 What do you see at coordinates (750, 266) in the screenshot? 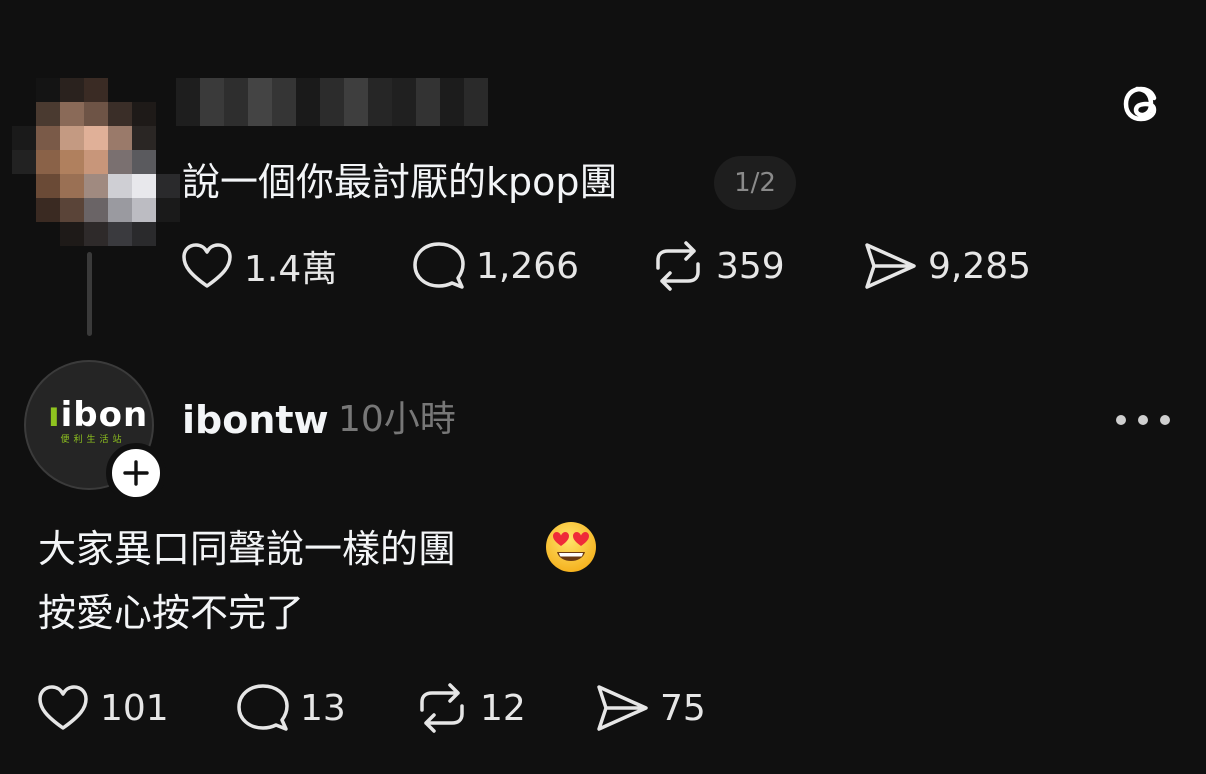
I see `repost-count: 359` at bounding box center [750, 266].